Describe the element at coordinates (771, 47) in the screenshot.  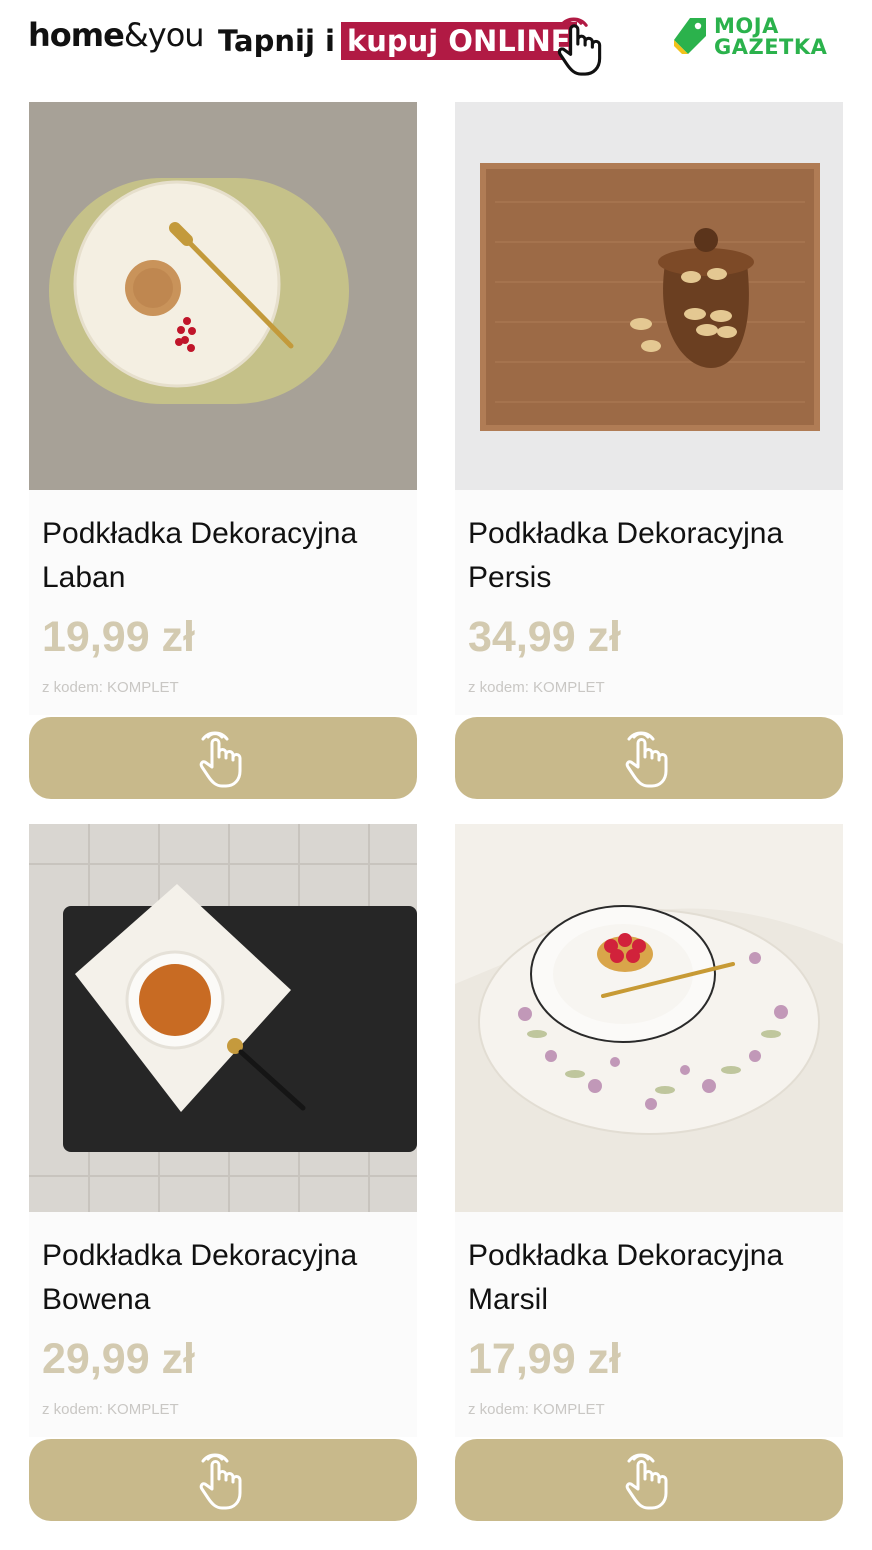
I see `gazetka-line-2: GAZETKA` at that location.